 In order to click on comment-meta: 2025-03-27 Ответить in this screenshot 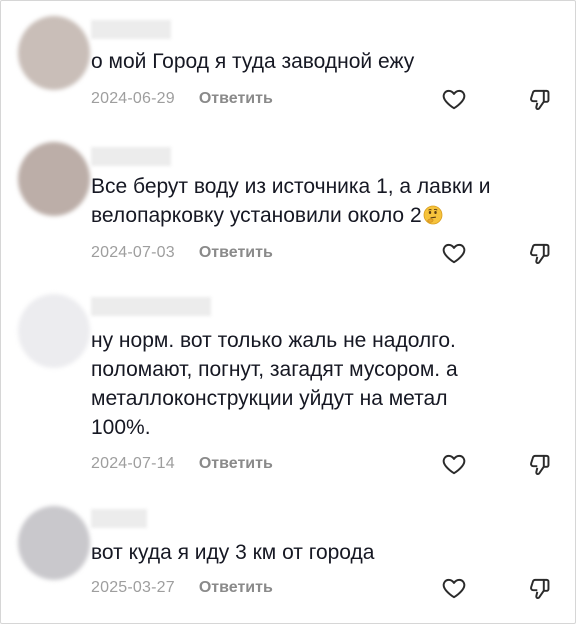, I will do `click(326, 588)`.